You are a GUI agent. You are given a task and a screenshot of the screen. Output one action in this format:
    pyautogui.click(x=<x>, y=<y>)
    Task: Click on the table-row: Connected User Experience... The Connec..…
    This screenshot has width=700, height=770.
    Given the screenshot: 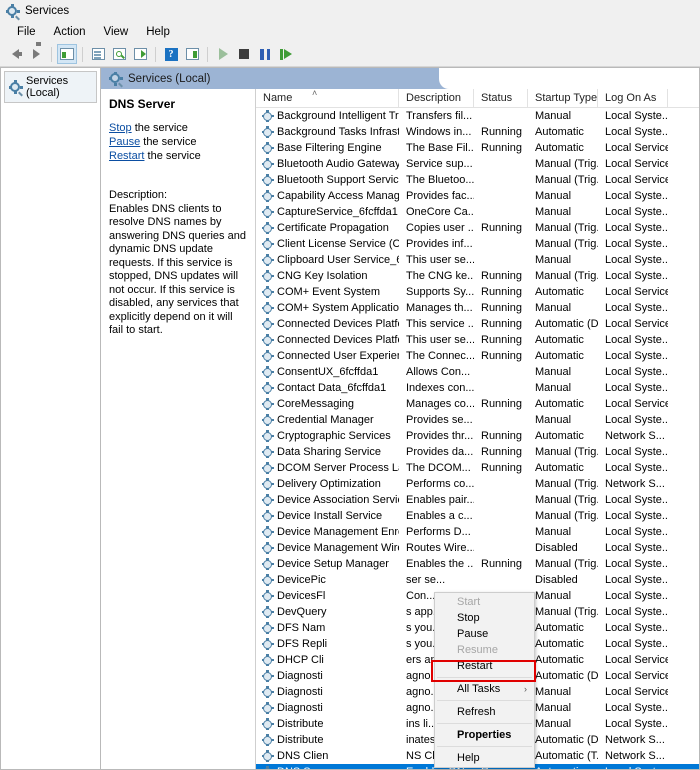 What is the action you would take?
    pyautogui.click(x=477, y=356)
    